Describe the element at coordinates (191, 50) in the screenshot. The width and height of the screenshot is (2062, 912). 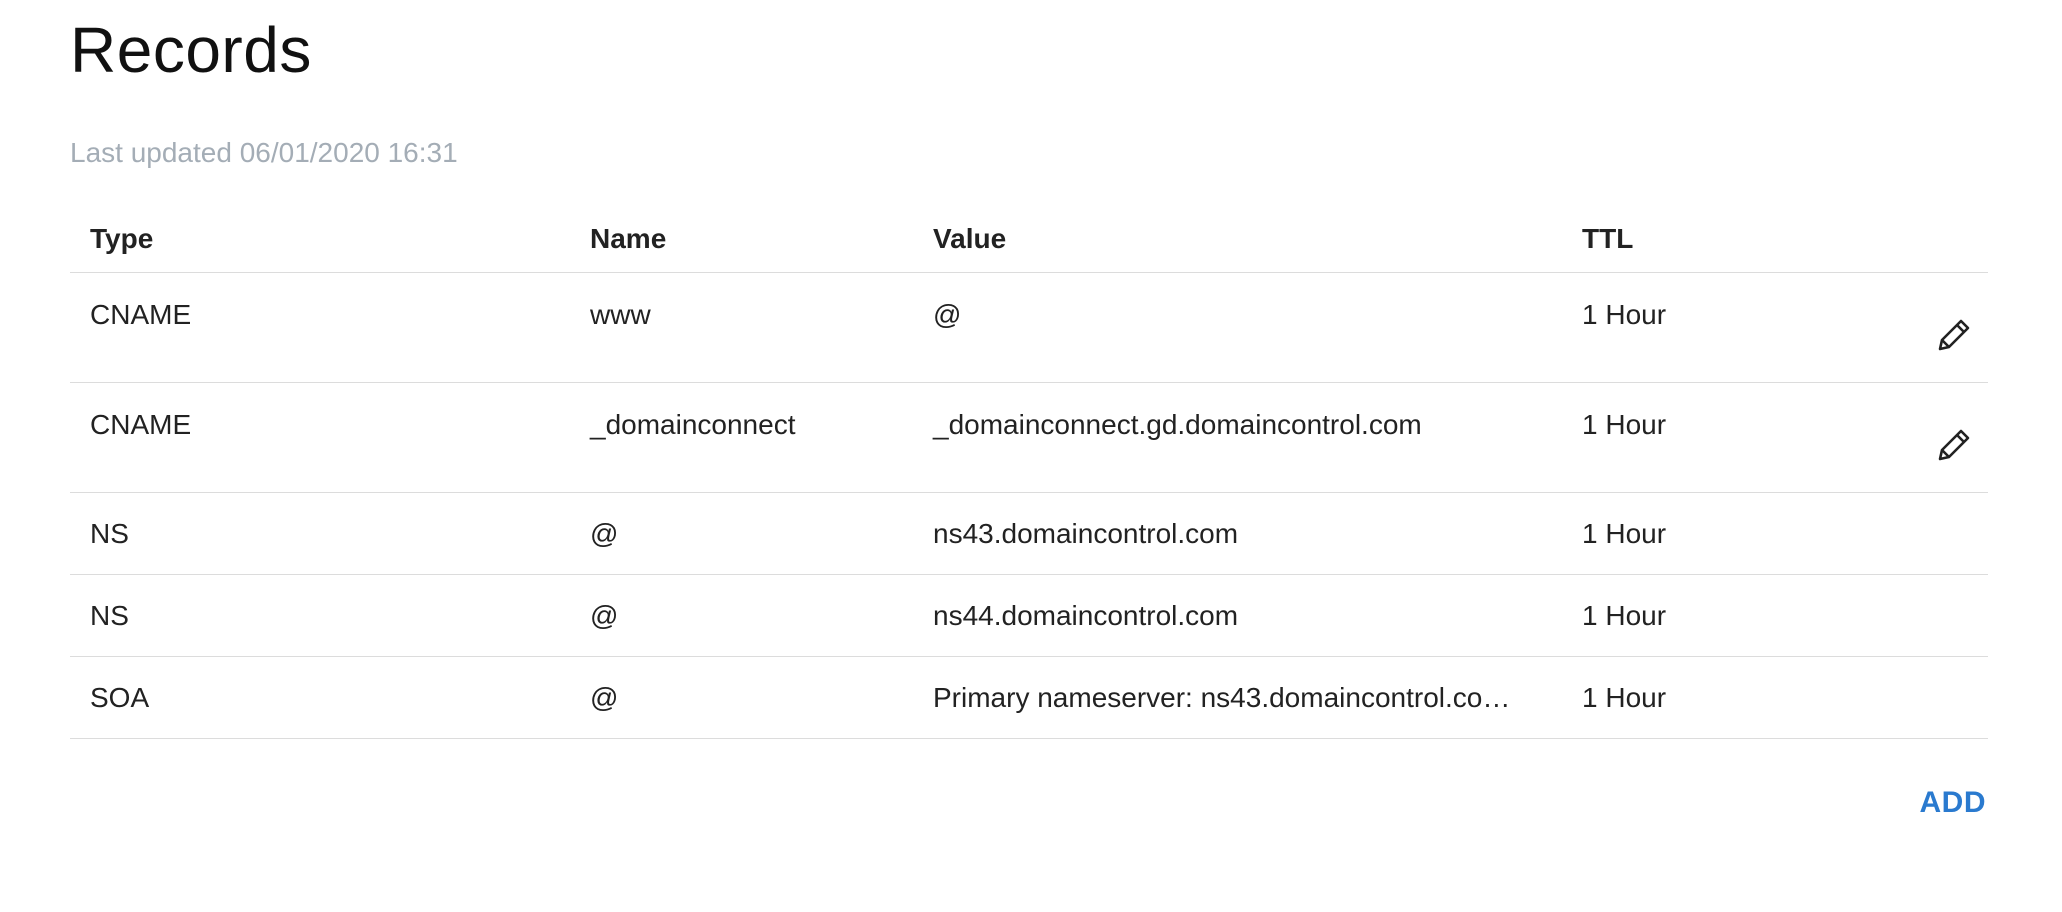
I see `page-title: Records` at that location.